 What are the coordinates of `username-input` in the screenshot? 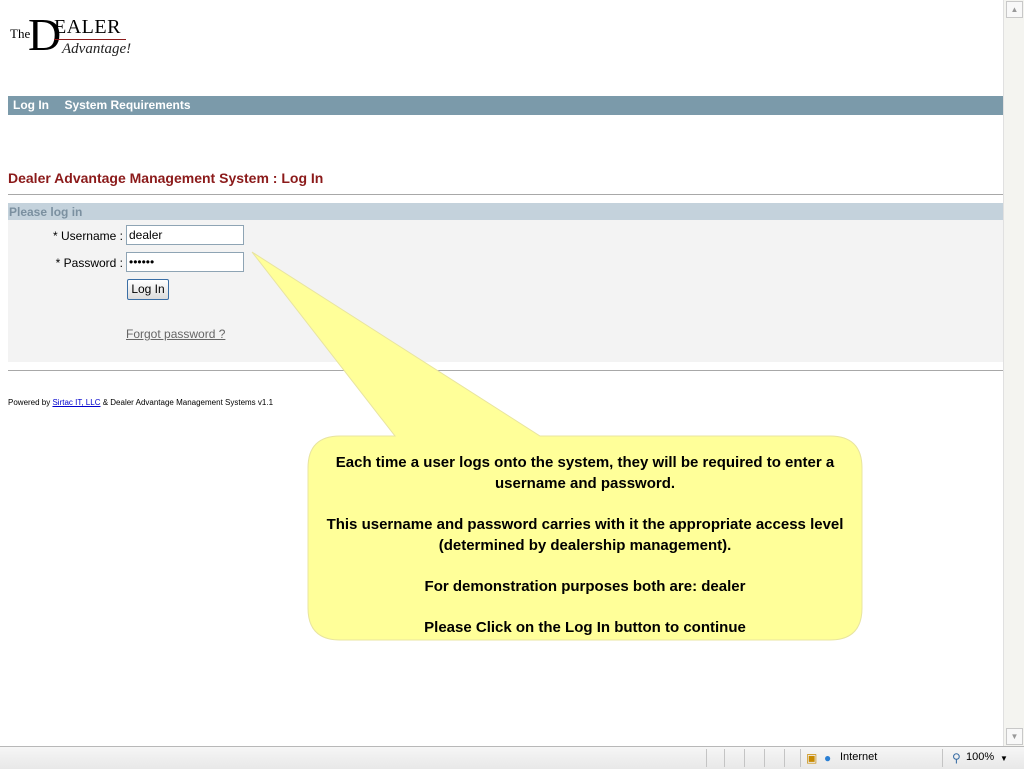 It's located at (185, 235).